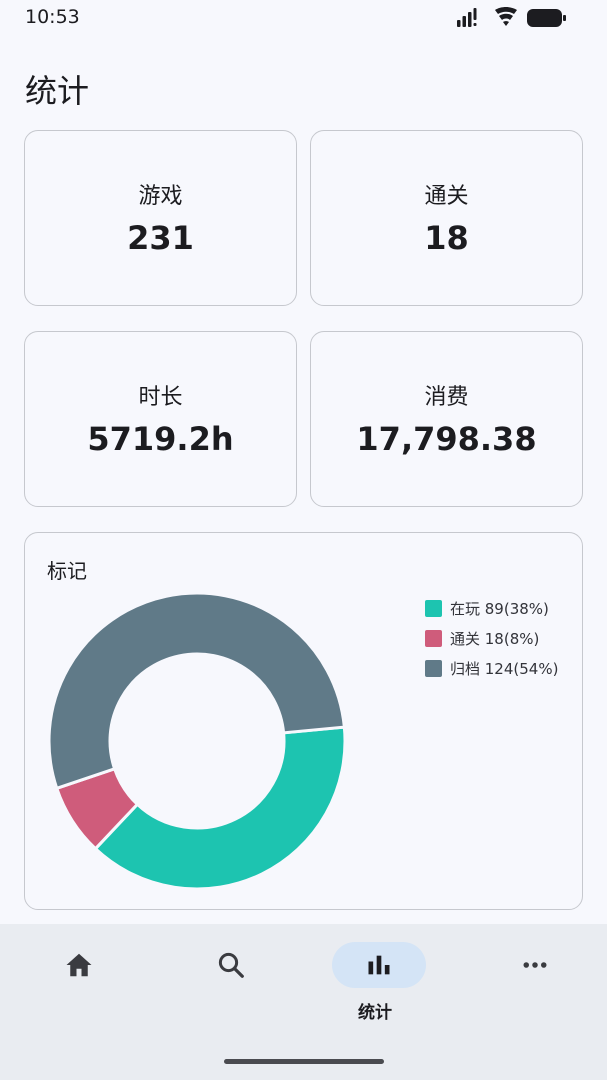 The image size is (607, 1080). Describe the element at coordinates (160, 218) in the screenshot. I see `stat-card-games: 游戏 231` at that location.